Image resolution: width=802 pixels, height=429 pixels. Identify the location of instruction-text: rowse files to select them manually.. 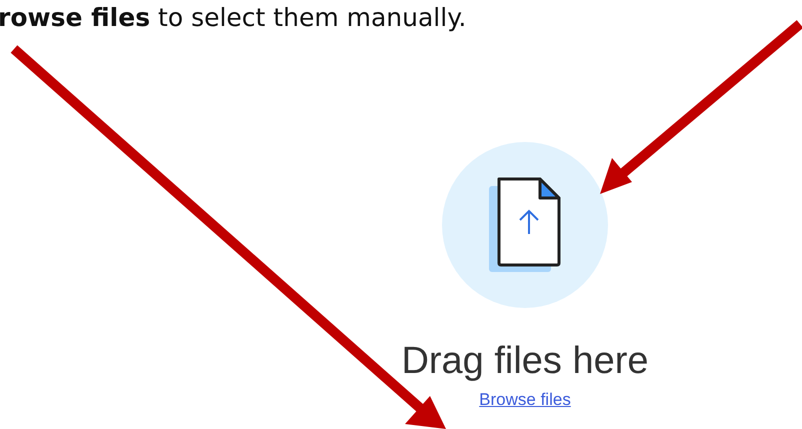
(233, 18).